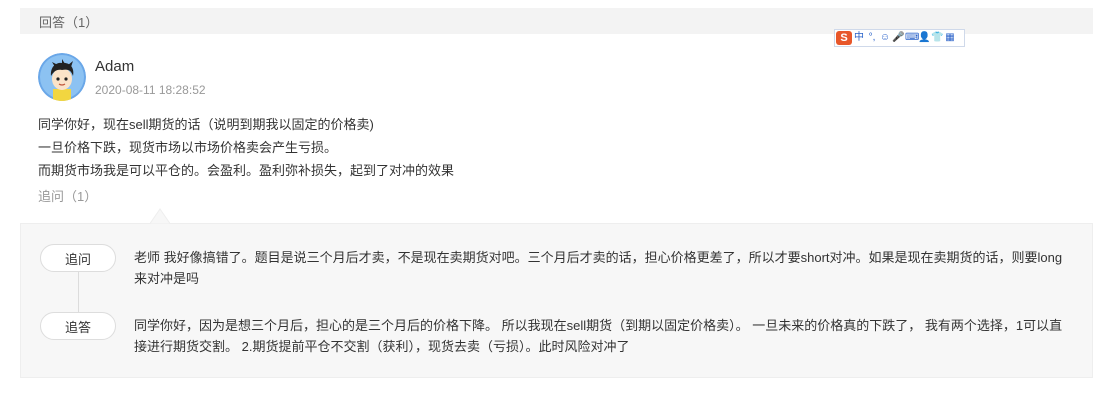 The width and height of the screenshot is (1100, 415). Describe the element at coordinates (188, 147) in the screenshot. I see `answer-line: 一旦价格下跌，现货市场以市场价格卖会产生亏损。` at that location.